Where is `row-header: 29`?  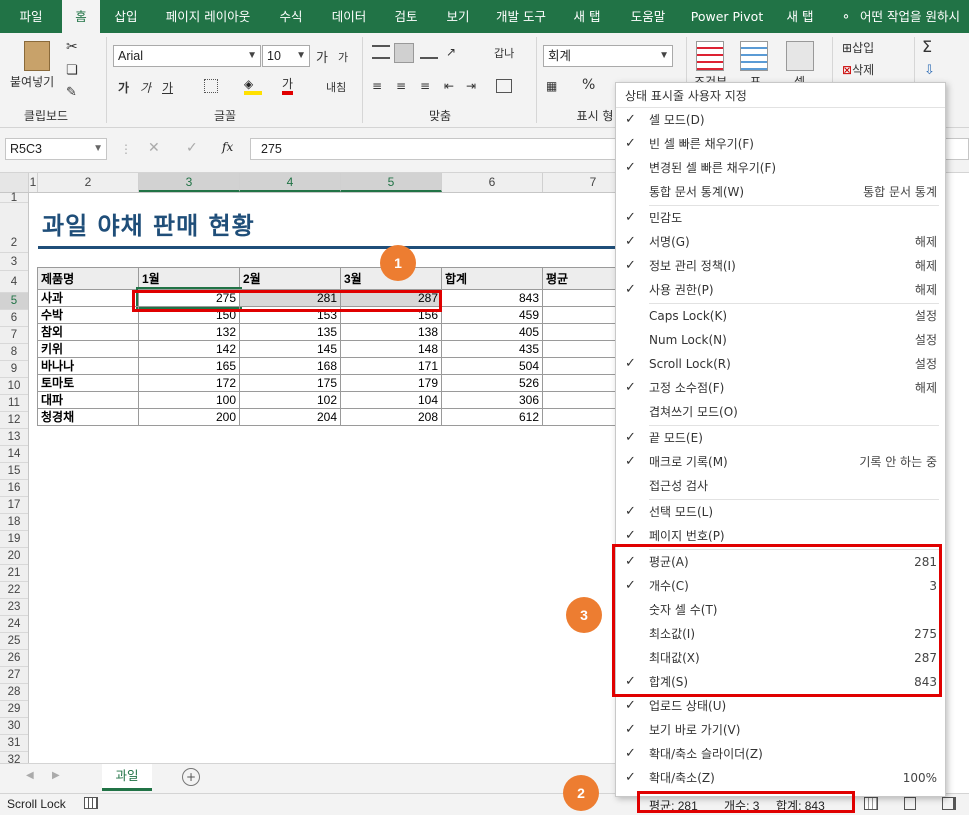
row-header: 29 is located at coordinates (14, 709).